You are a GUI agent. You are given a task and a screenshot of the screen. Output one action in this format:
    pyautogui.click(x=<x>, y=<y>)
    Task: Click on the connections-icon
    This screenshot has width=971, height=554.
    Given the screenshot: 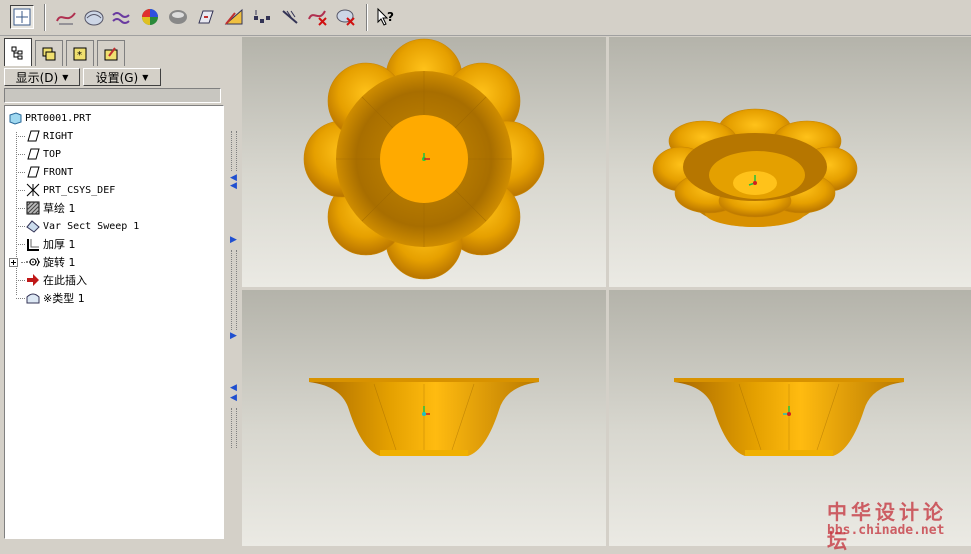 What is the action you would take?
    pyautogui.click(x=111, y=53)
    